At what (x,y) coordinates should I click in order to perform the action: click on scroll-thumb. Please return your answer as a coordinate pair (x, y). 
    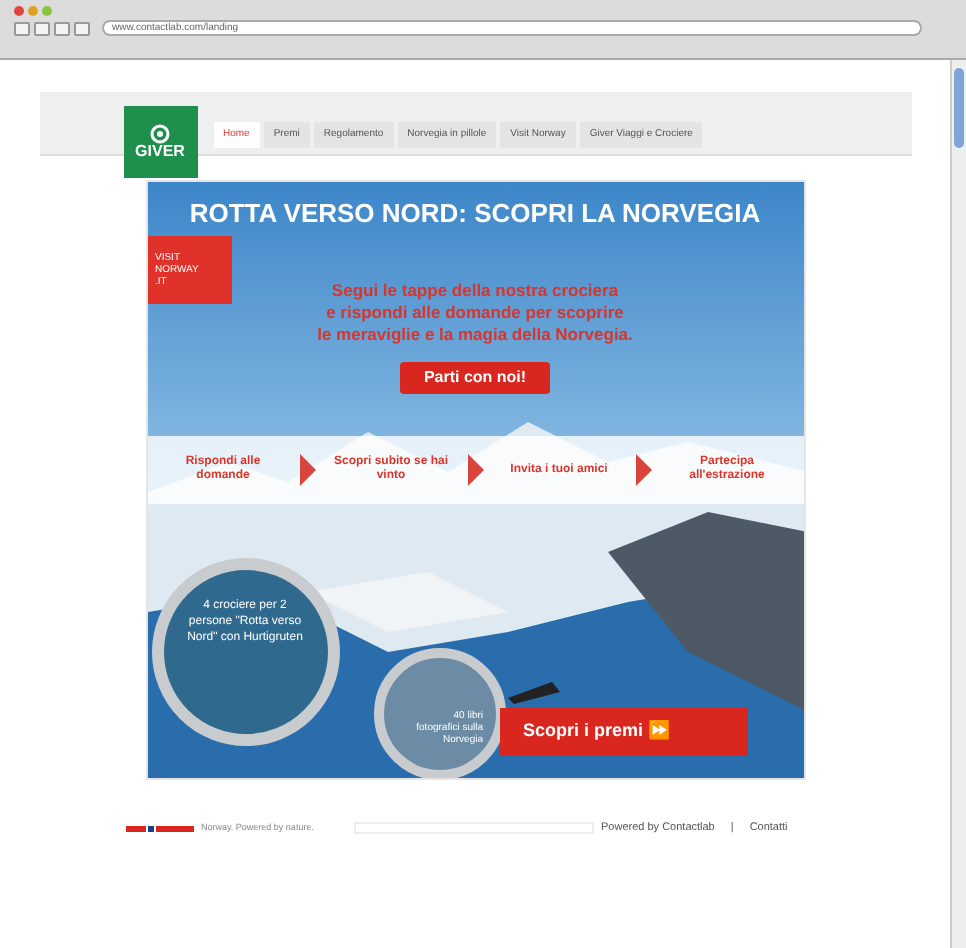
    Looking at the image, I should click on (959, 108).